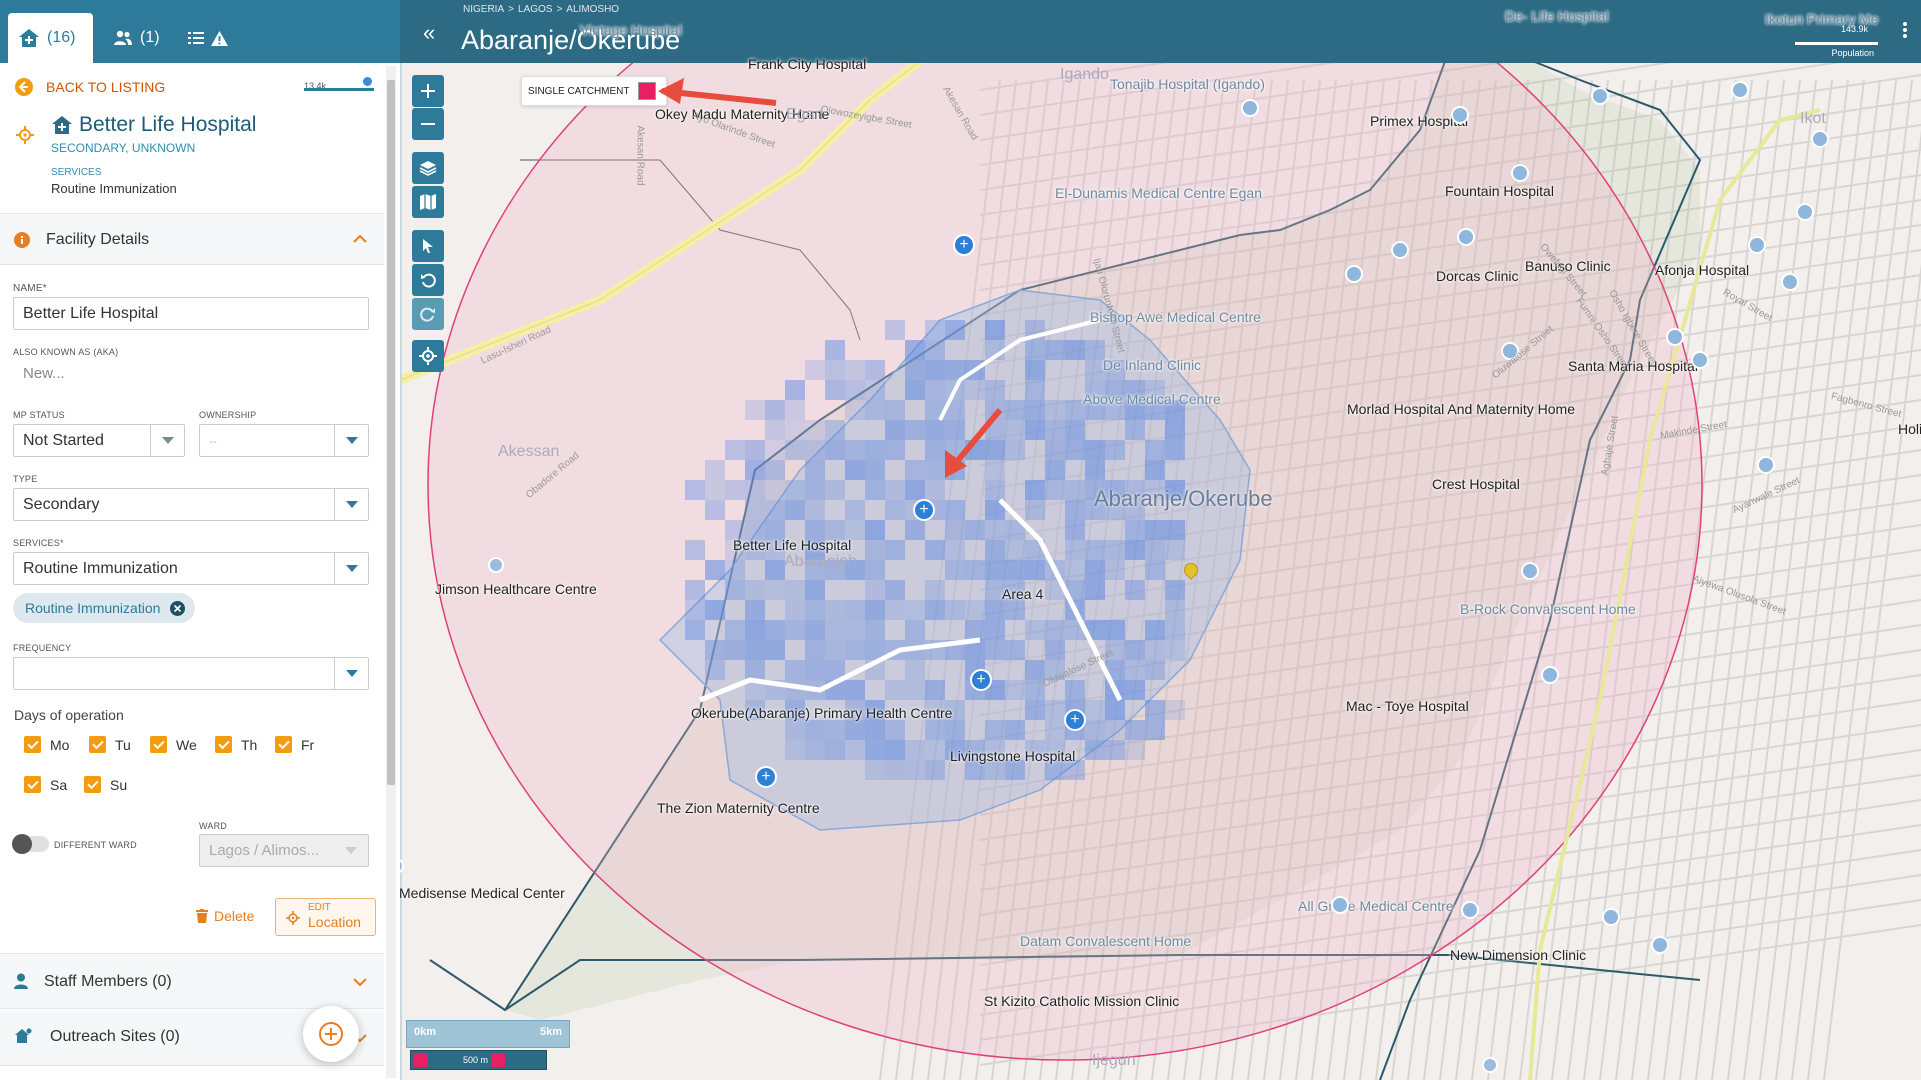 The image size is (1921, 1080). I want to click on facility-details-header: Facility Details, so click(192, 239).